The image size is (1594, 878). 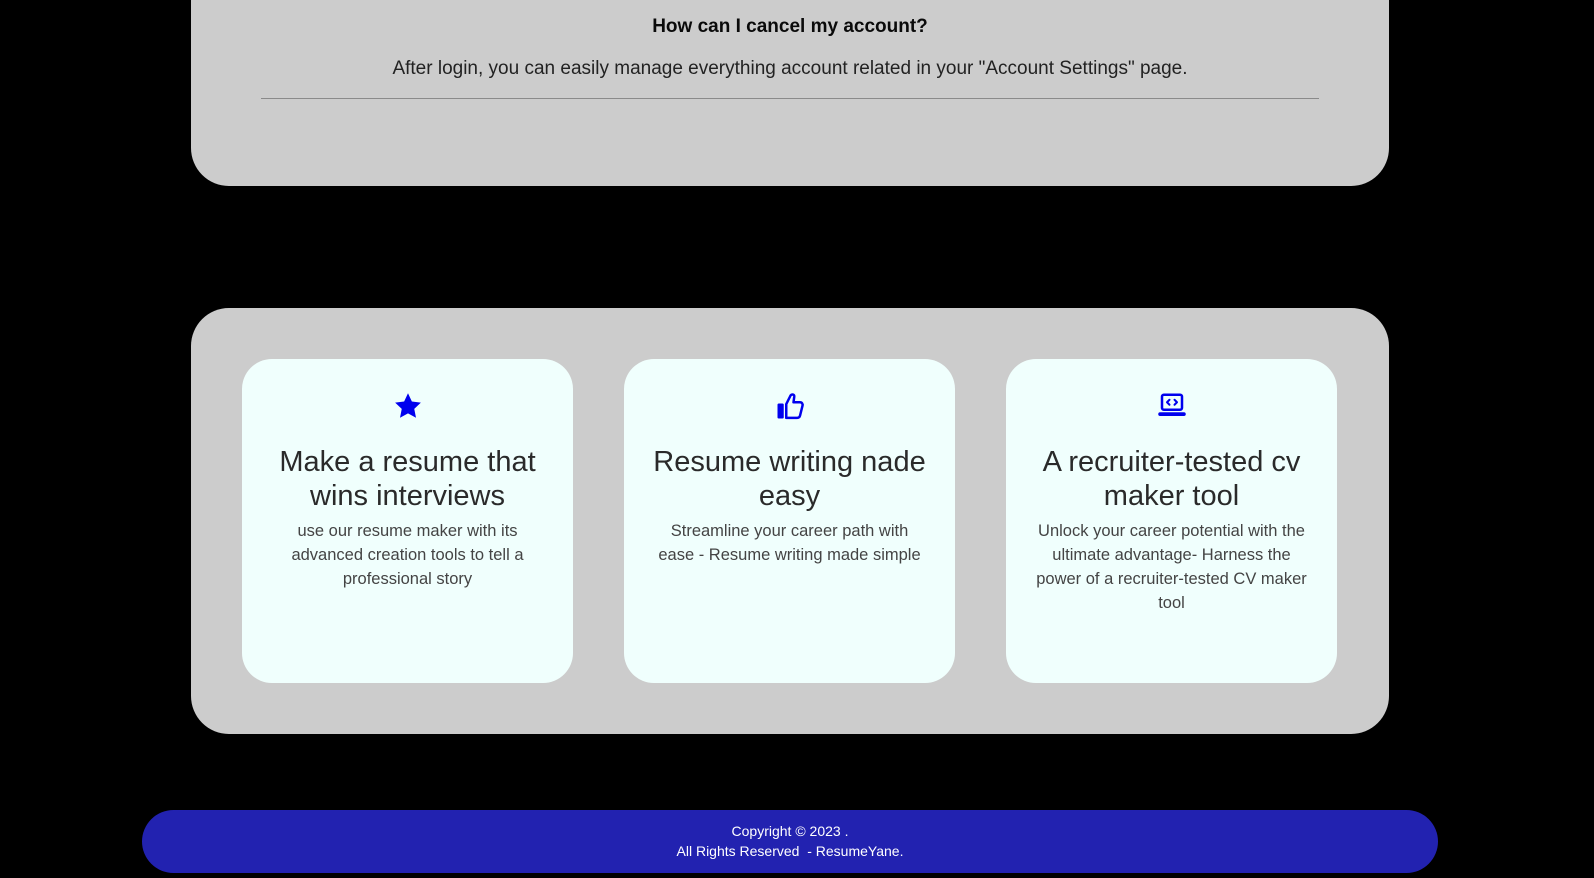 What do you see at coordinates (407, 405) in the screenshot?
I see `star-icon` at bounding box center [407, 405].